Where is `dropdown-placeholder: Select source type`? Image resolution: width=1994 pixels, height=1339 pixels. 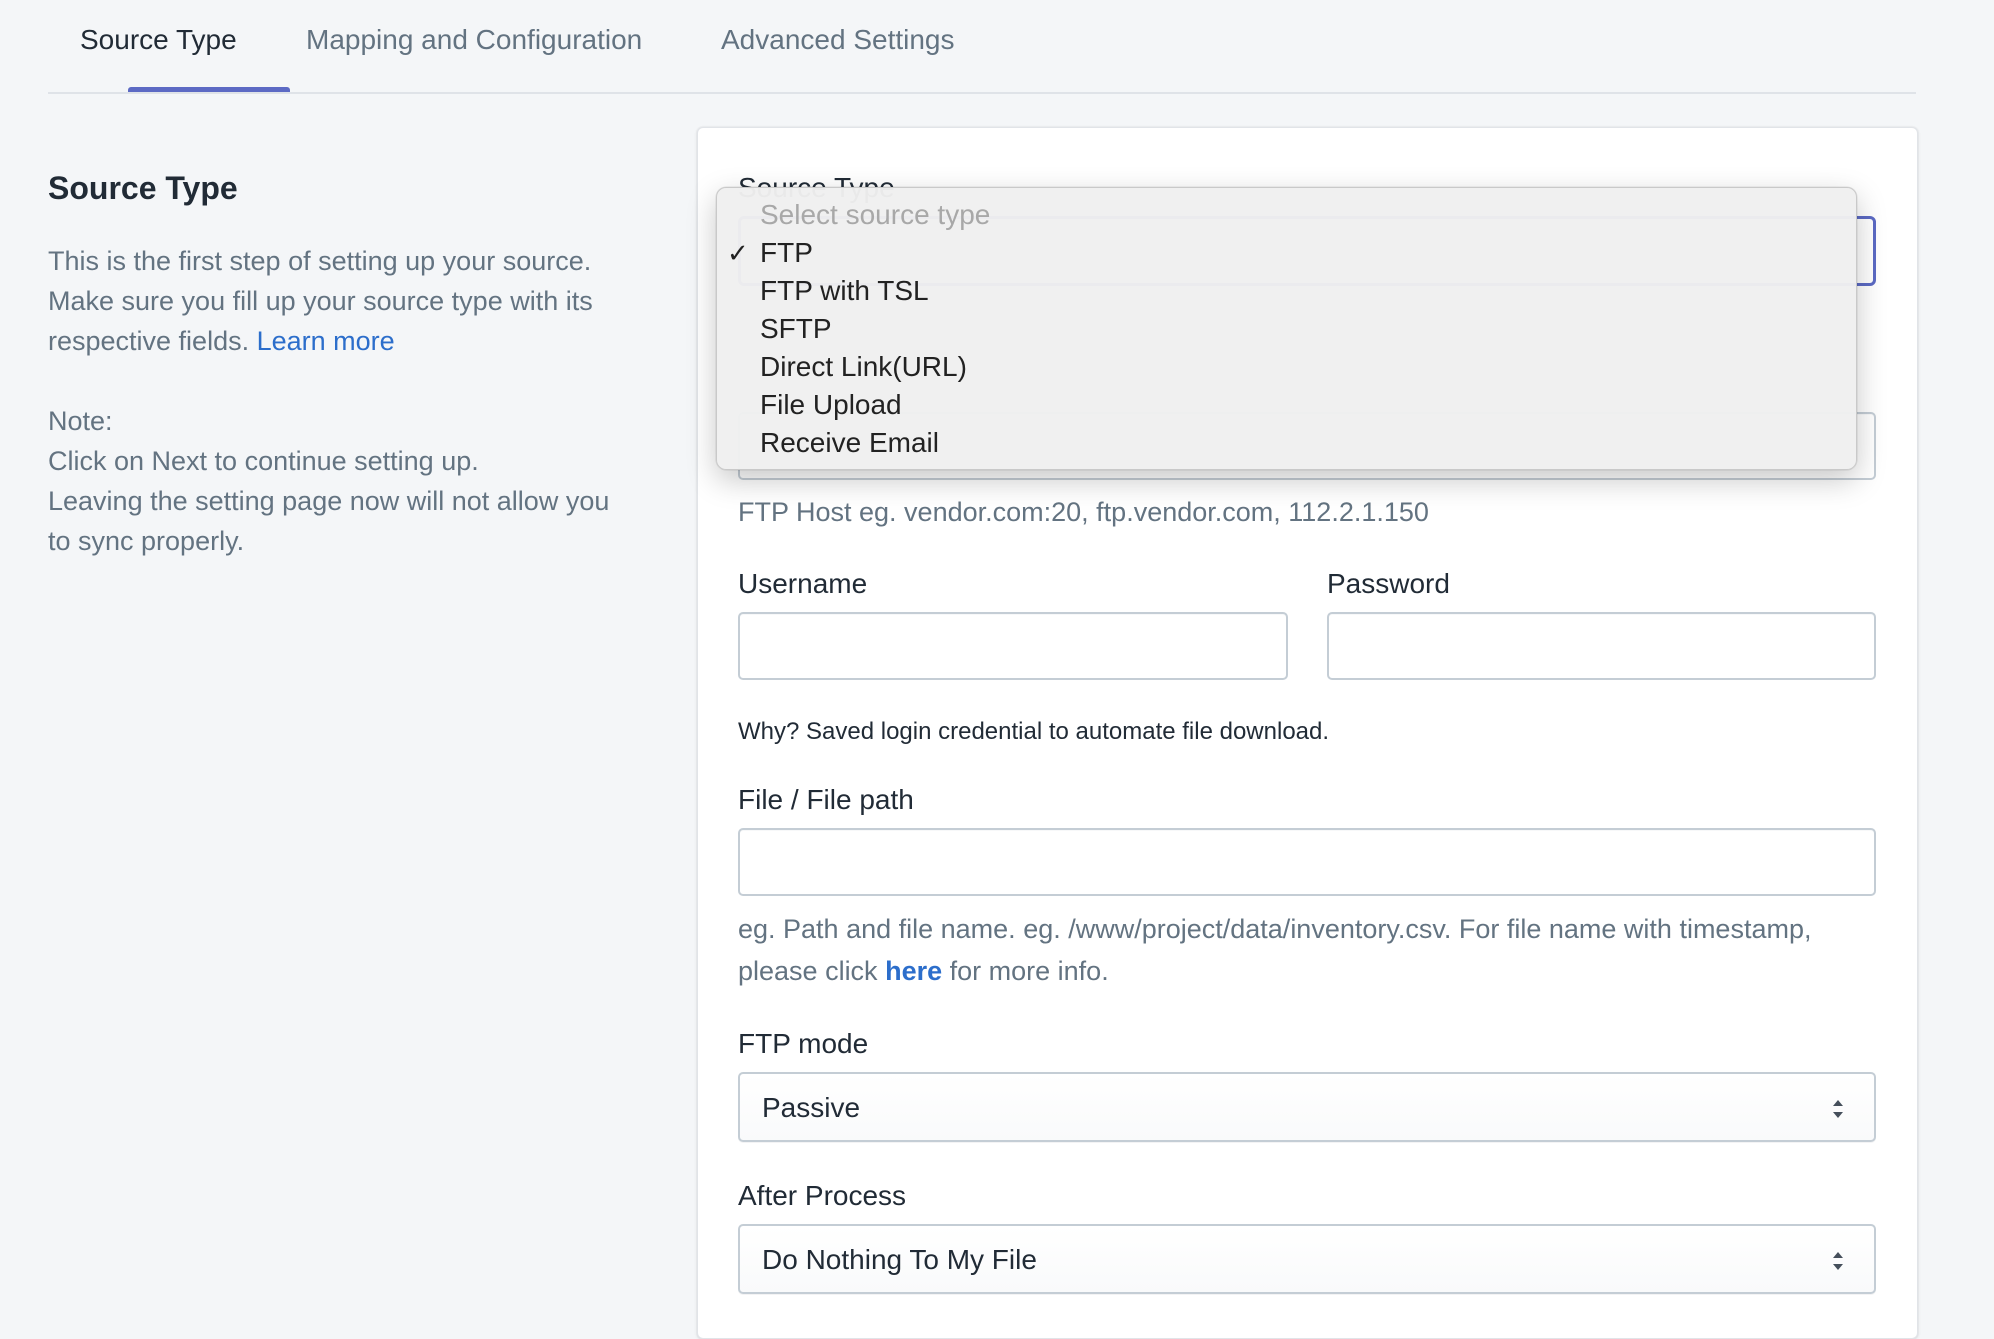 dropdown-placeholder: Select source type is located at coordinates (875, 214).